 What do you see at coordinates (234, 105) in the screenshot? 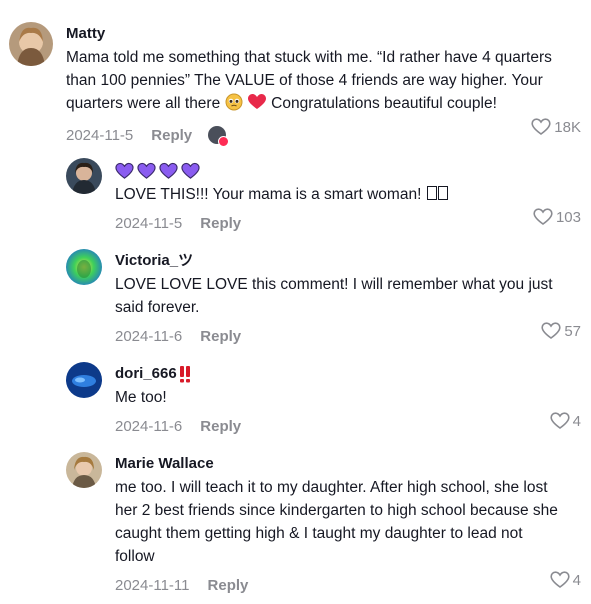
I see `pleading-face-icon` at bounding box center [234, 105].